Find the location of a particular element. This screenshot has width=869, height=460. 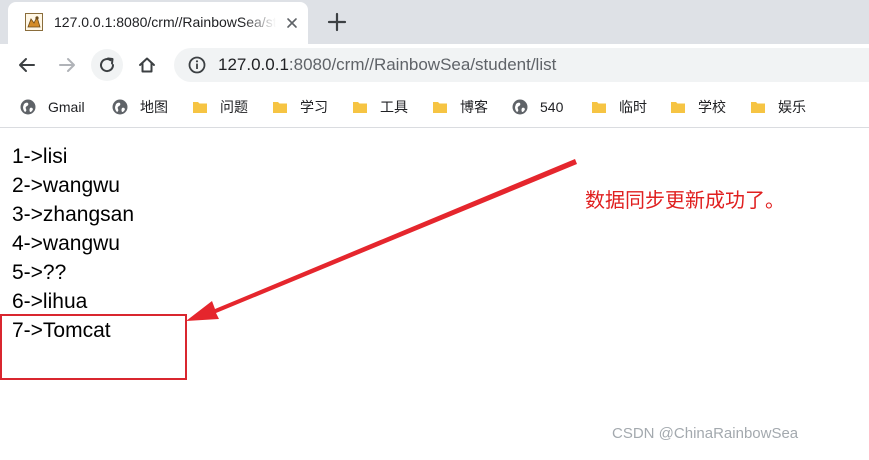

bookmark-label: 学习 is located at coordinates (314, 107).